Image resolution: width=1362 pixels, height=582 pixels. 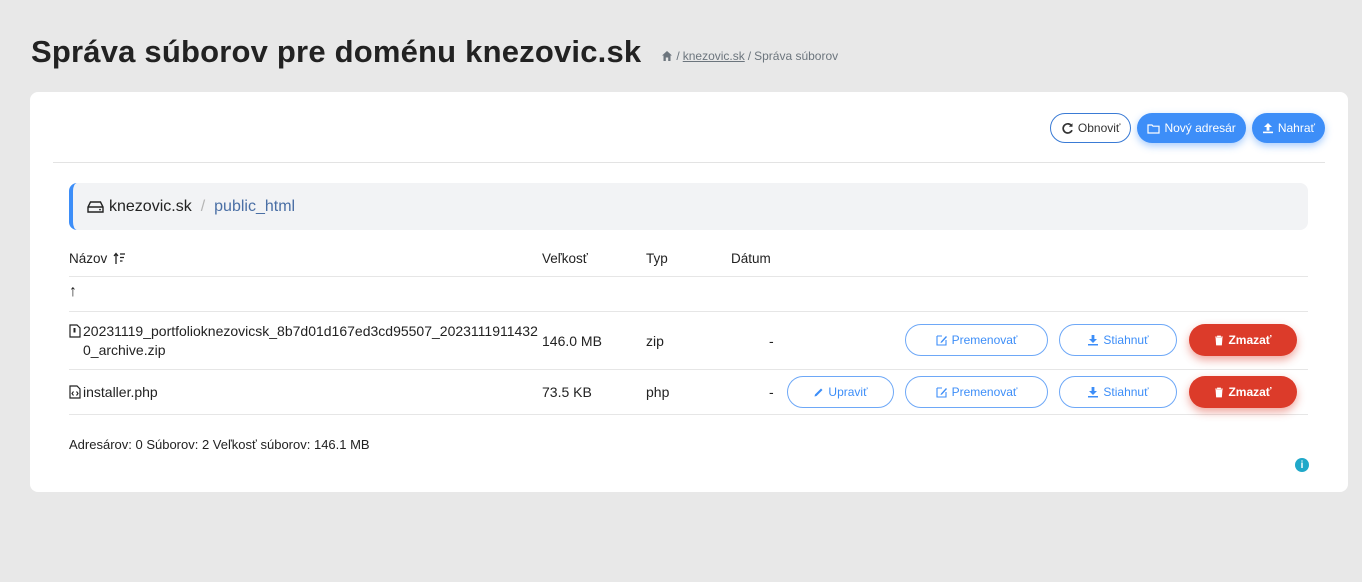 I want to click on table-header-row: Názov Veľkosť Typ Dátum, so click(x=688, y=258).